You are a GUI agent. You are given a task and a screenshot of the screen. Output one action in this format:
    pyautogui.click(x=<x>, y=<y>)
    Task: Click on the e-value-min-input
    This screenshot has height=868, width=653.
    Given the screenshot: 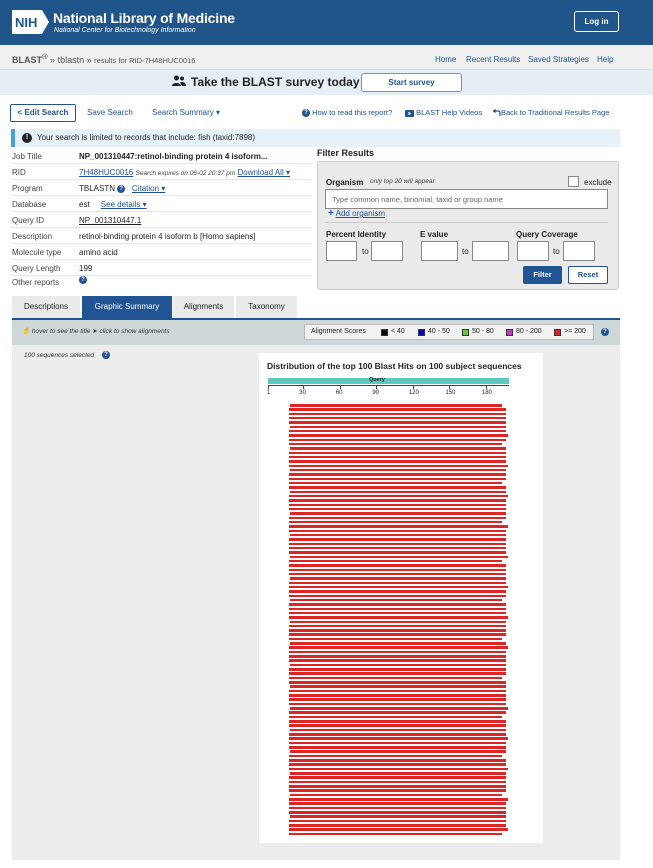 What is the action you would take?
    pyautogui.click(x=439, y=251)
    